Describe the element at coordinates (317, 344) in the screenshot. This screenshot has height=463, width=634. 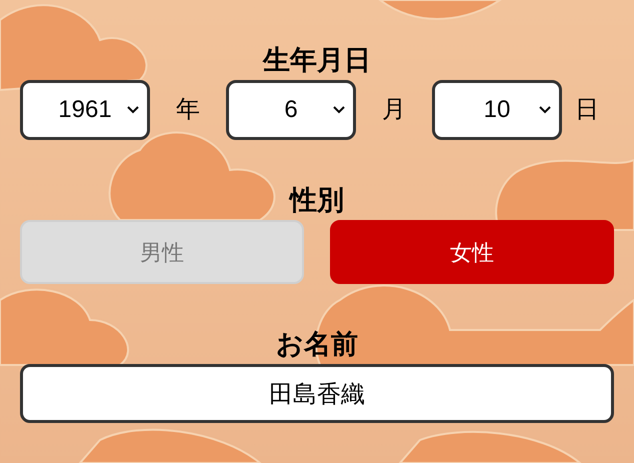
I see `section-title: お名前` at that location.